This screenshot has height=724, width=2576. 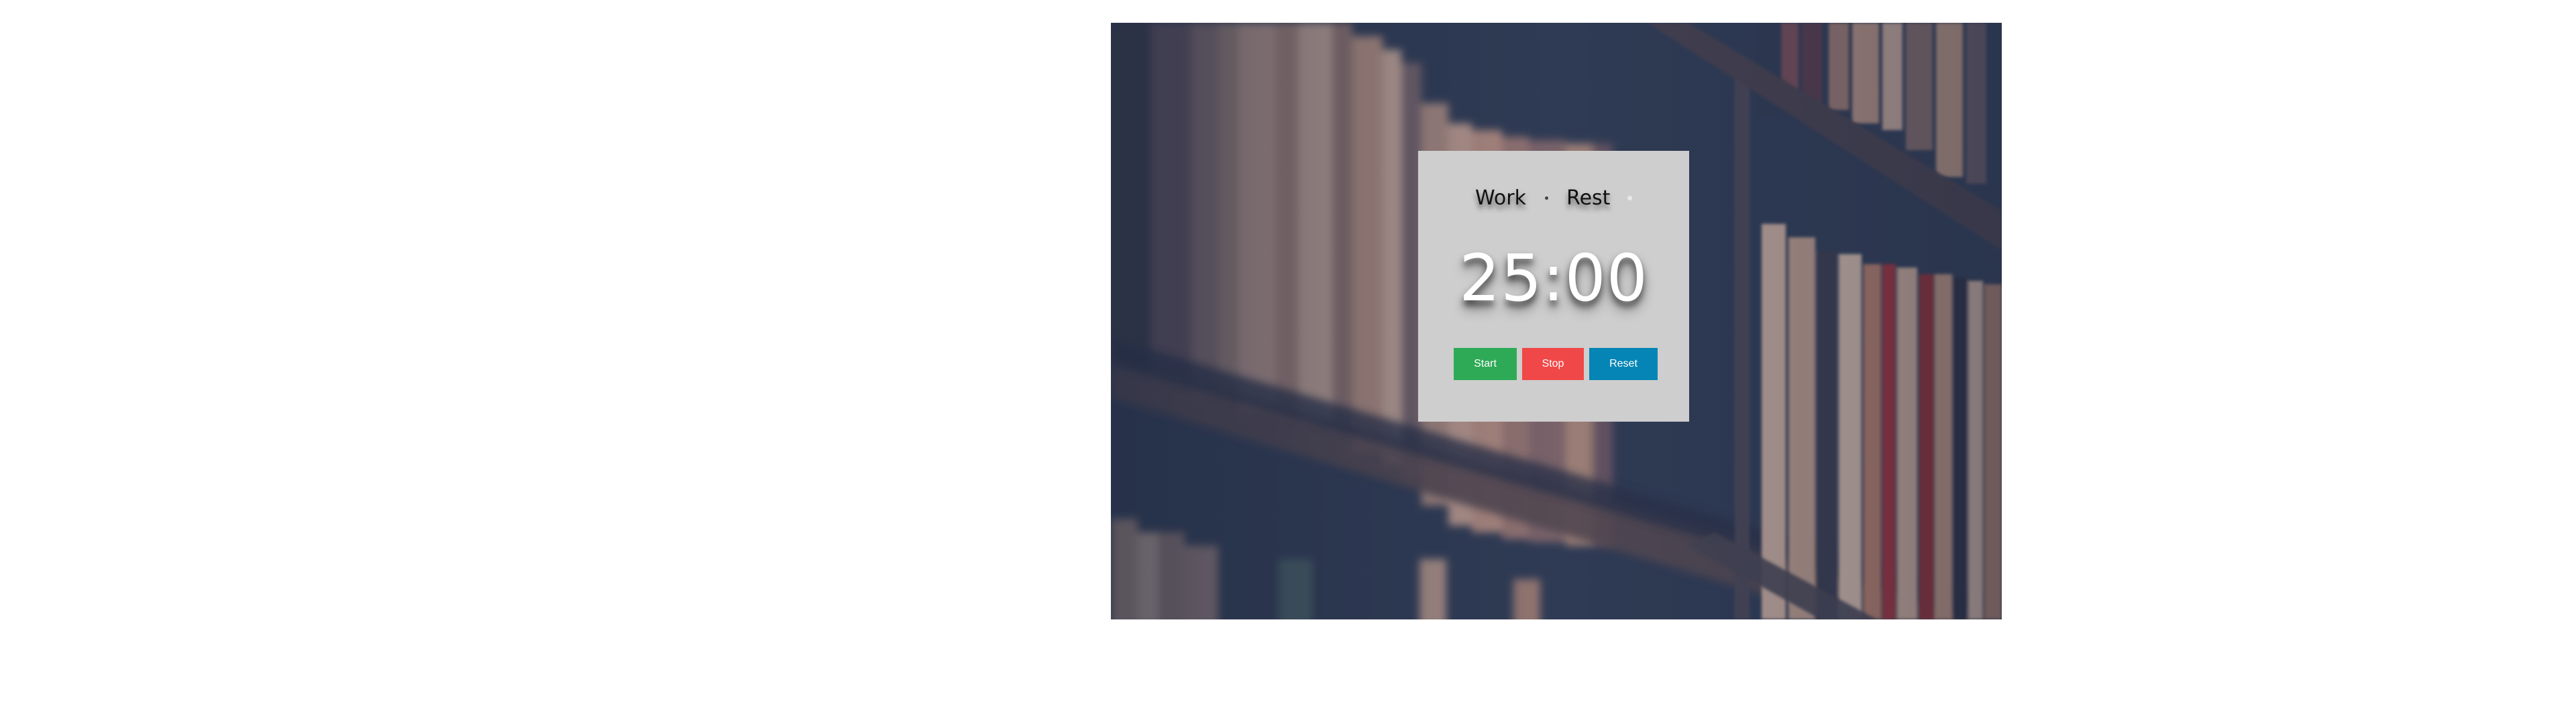 What do you see at coordinates (1500, 198) in the screenshot?
I see `work-mode-label: Work` at bounding box center [1500, 198].